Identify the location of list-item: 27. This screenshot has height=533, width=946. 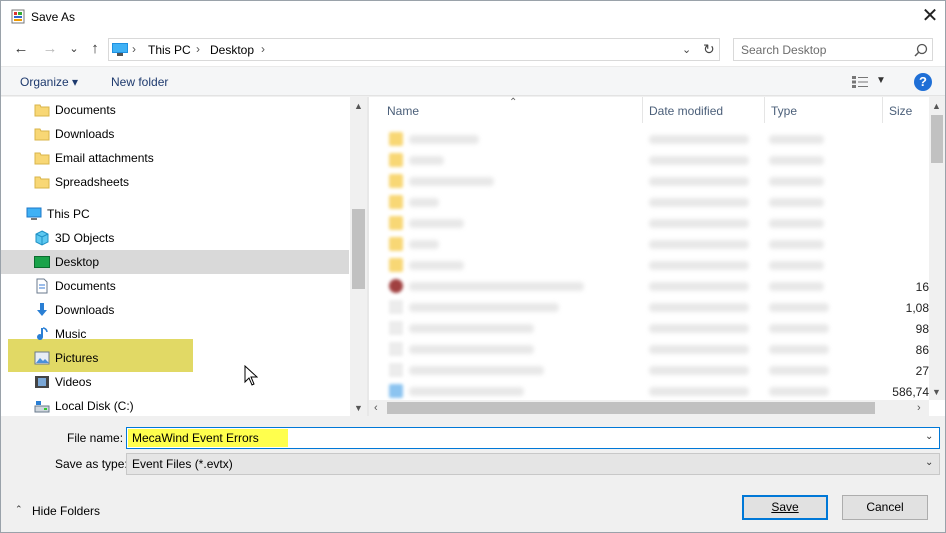
(649, 370).